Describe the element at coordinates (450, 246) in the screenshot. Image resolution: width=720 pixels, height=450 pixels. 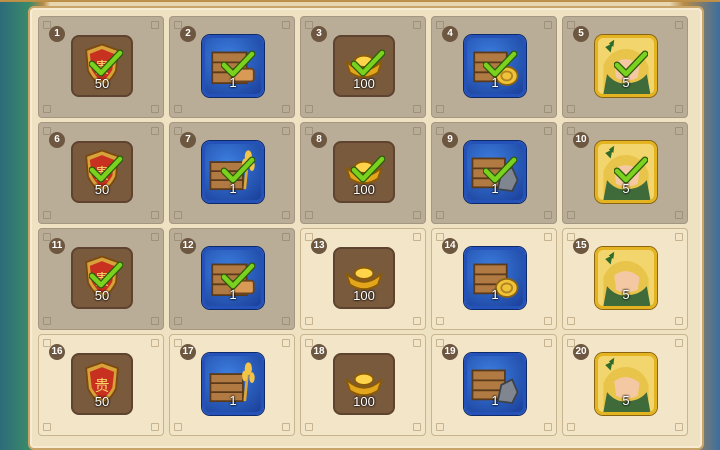
I see `slot-number: 14` at that location.